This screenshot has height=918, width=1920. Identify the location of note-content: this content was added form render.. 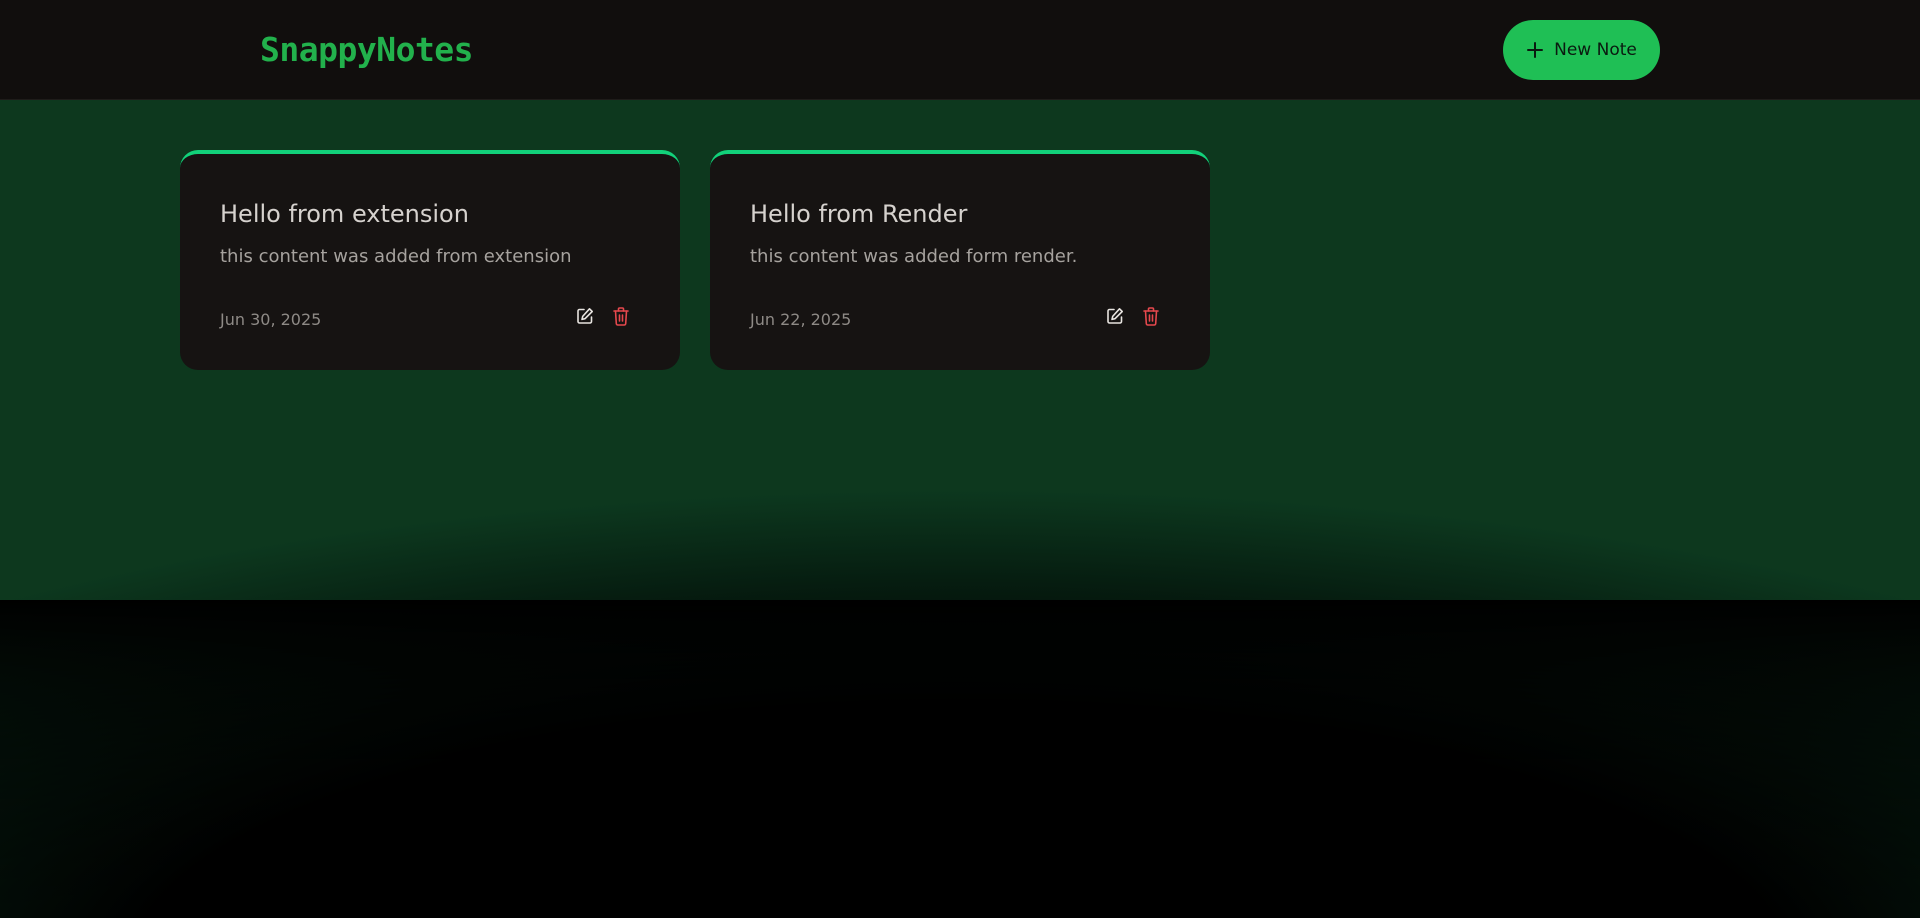
(914, 256).